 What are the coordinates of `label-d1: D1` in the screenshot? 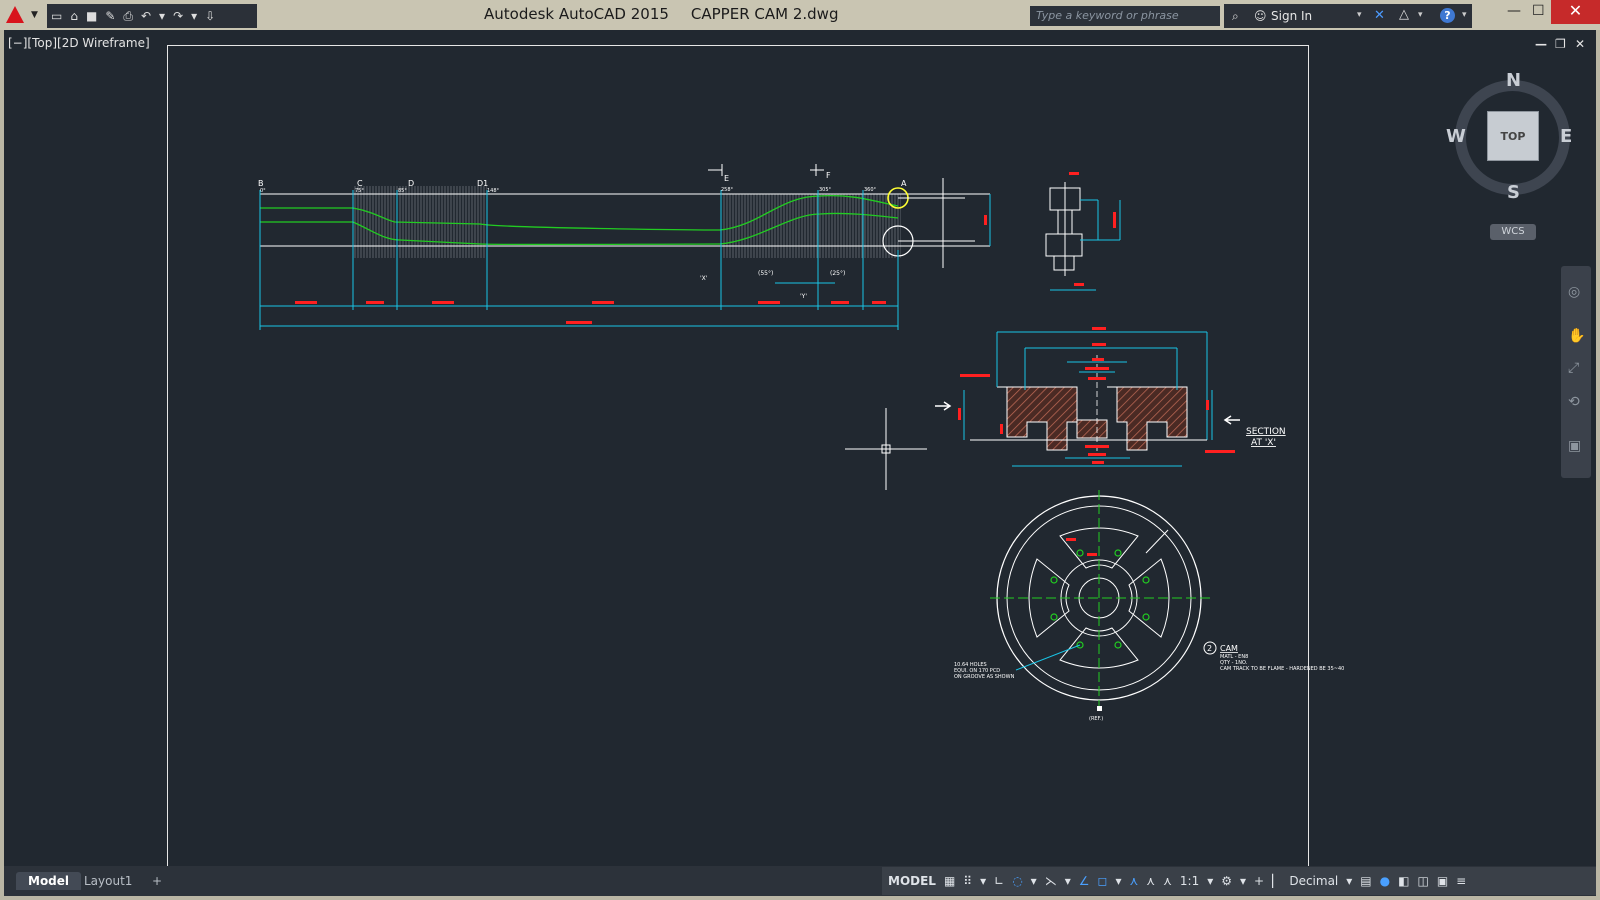 It's located at (482, 183).